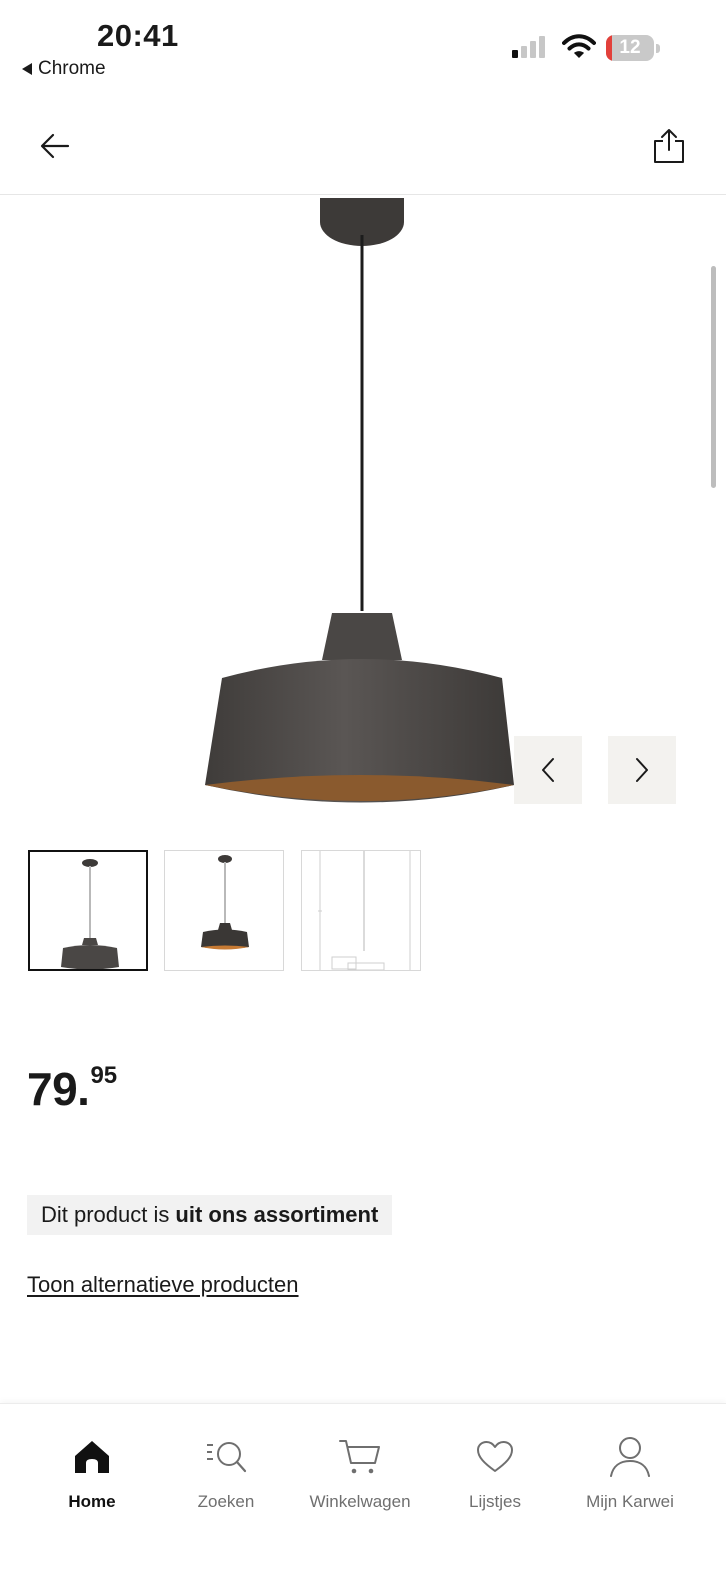 Image resolution: width=726 pixels, height=1575 pixels. Describe the element at coordinates (226, 1501) in the screenshot. I see `tab-label: Zoeken` at that location.